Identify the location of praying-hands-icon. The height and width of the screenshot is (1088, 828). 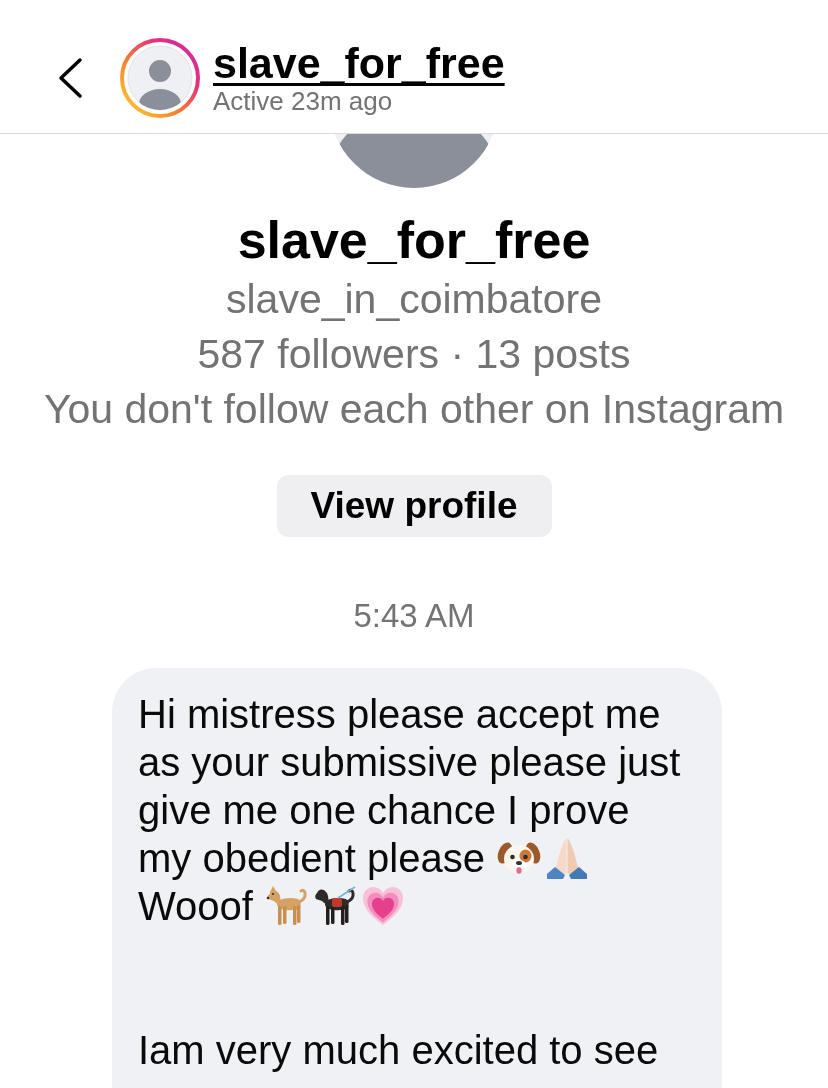
(566, 858).